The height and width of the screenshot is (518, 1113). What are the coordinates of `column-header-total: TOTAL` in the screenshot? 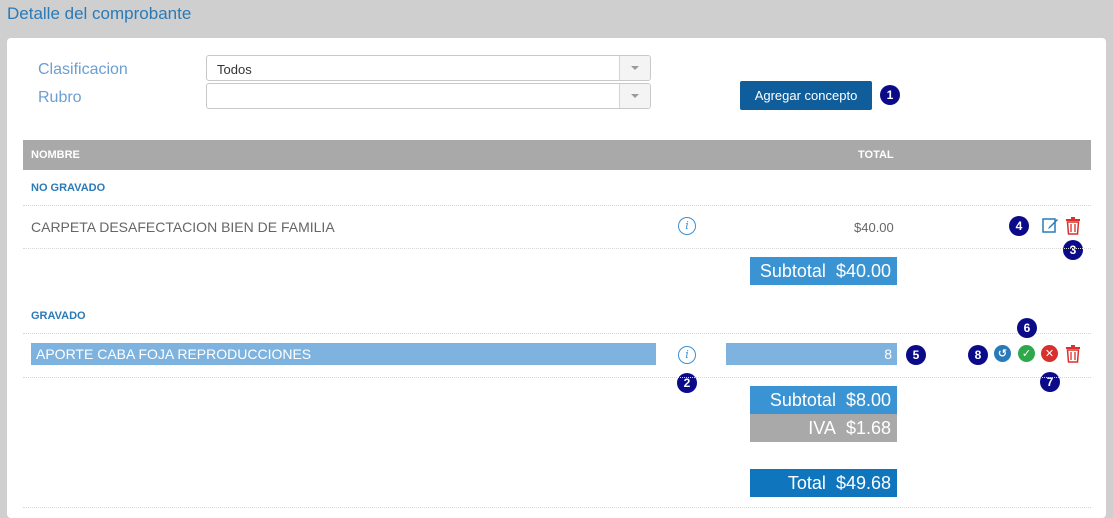 It's located at (876, 155).